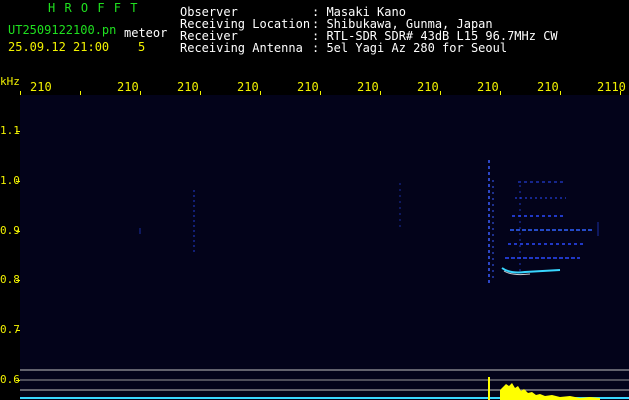  Describe the element at coordinates (146, 33) in the screenshot. I see `type-label: meteor` at that location.